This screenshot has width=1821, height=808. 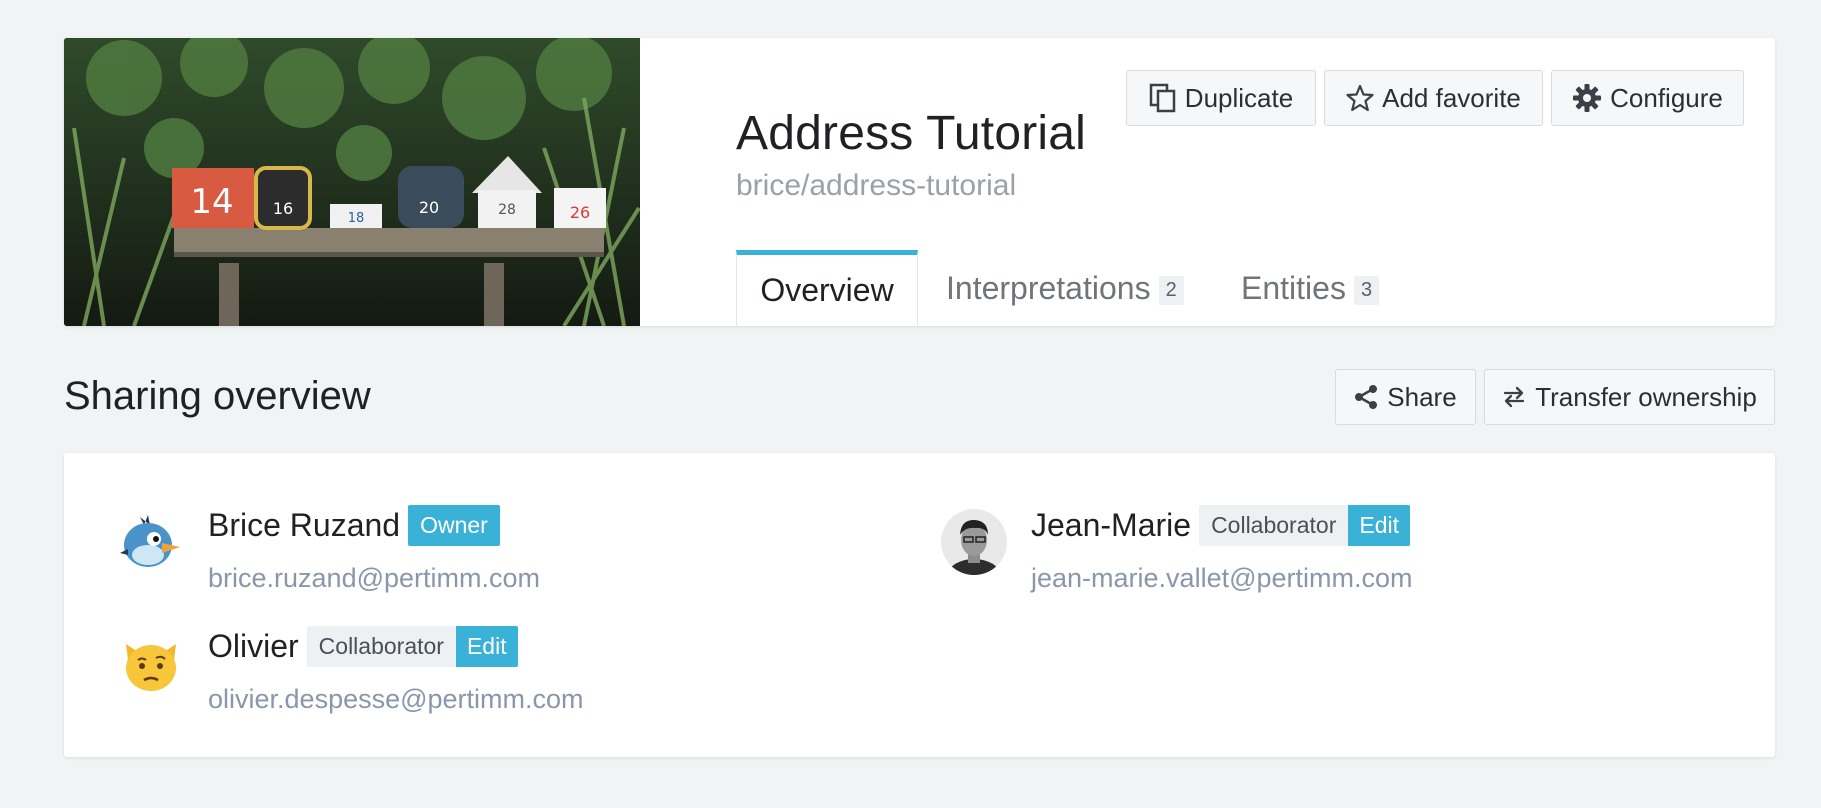 I want to click on person-photo-avatar, so click(x=974, y=542).